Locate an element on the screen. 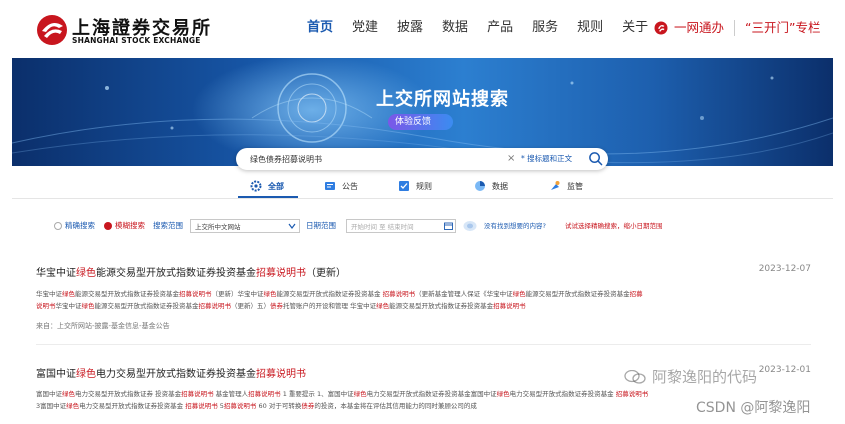 This screenshot has height=424, width=845. tabs-divider is located at coordinates (422, 198).